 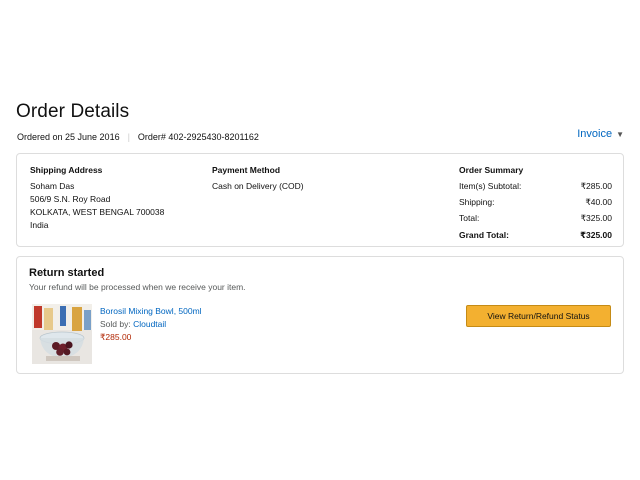 I want to click on page-title: Order Details, so click(x=73, y=111).